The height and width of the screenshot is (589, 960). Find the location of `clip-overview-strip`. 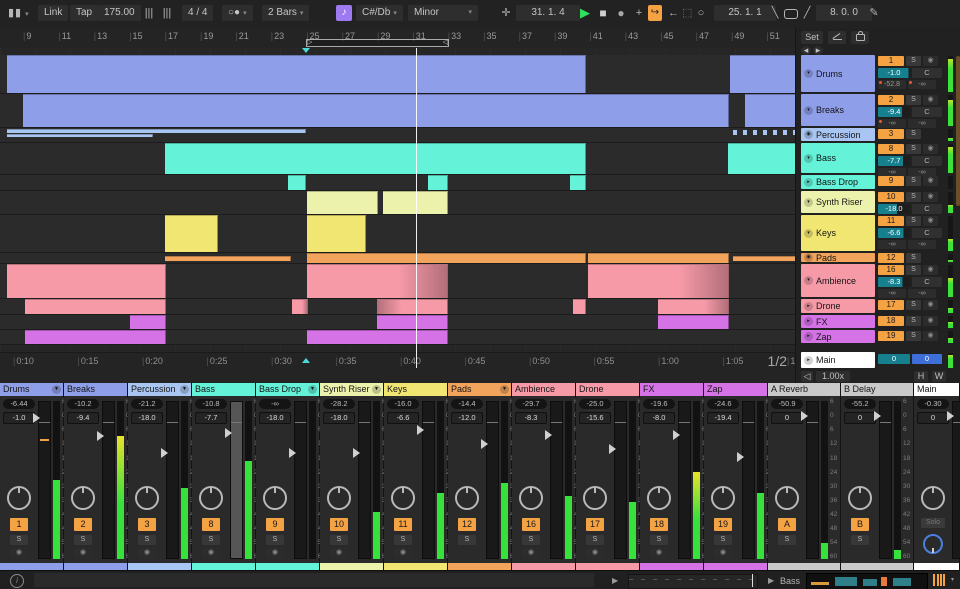

clip-overview-strip is located at coordinates (693, 581).